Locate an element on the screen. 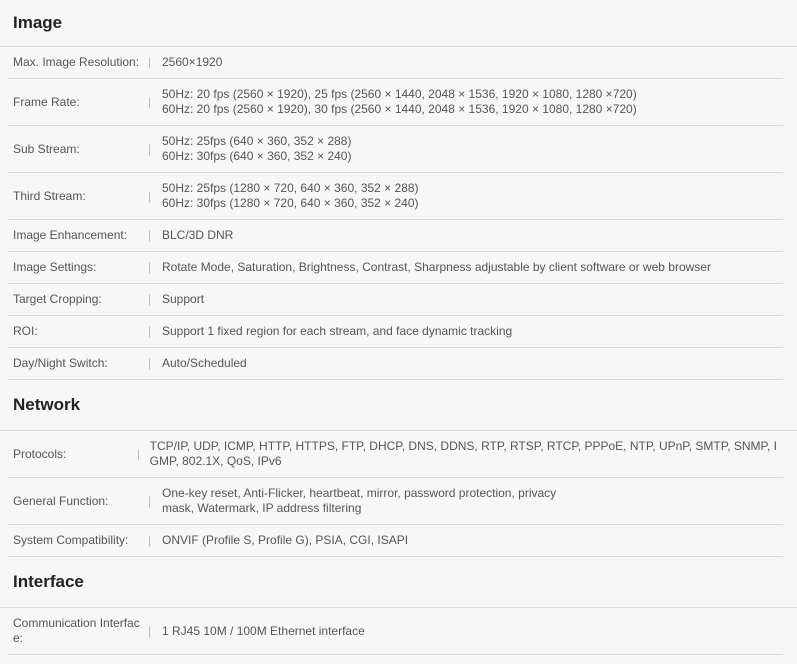 The image size is (797, 664). spec-row-day-night-switch: Day/Night Switch: | Auto/Scheduled is located at coordinates (395, 364).